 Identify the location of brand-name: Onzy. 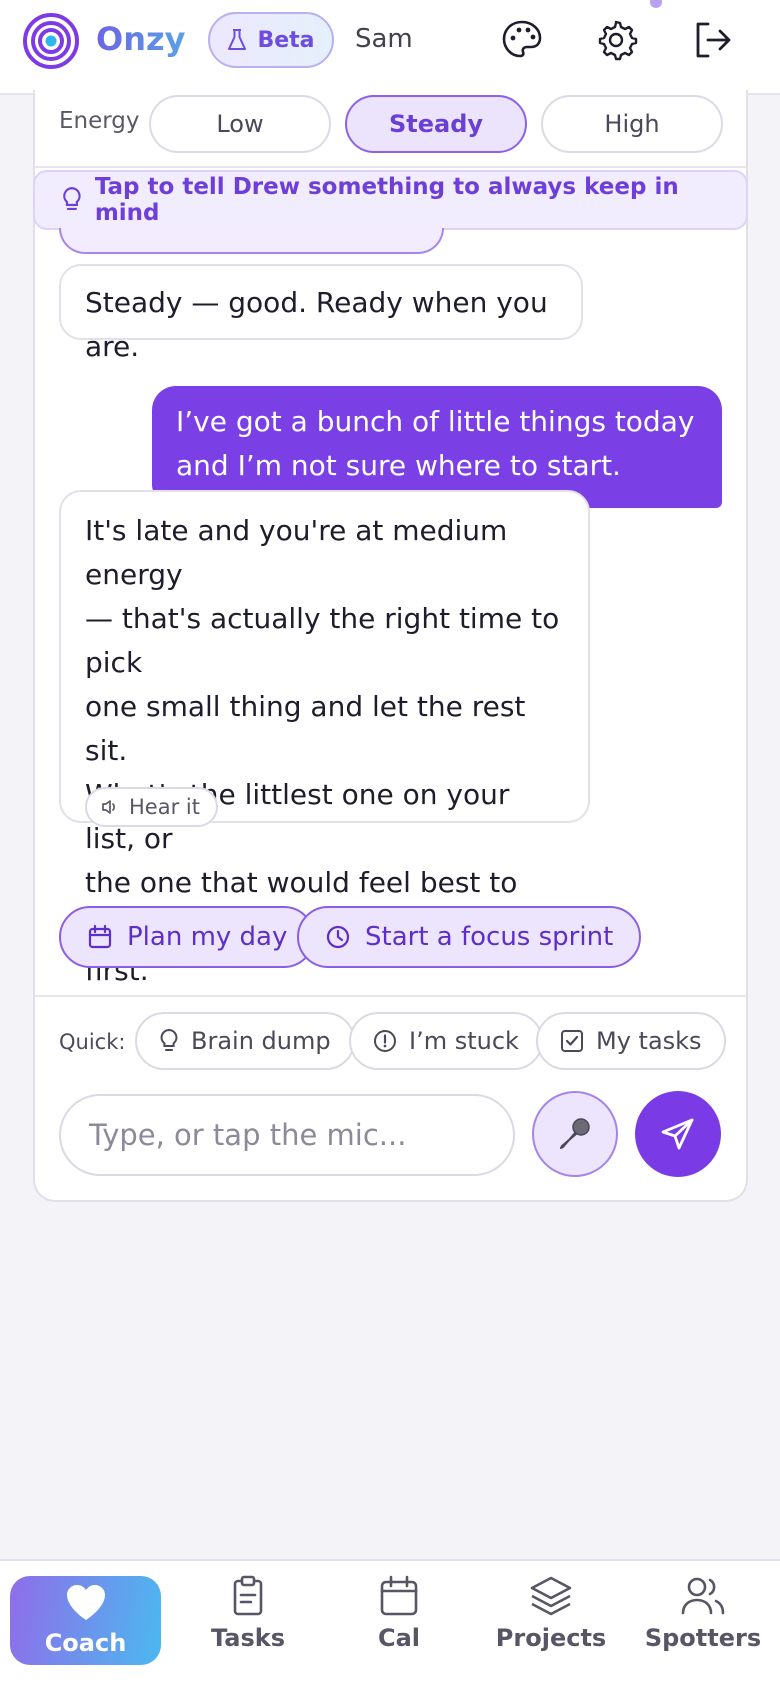
(141, 39).